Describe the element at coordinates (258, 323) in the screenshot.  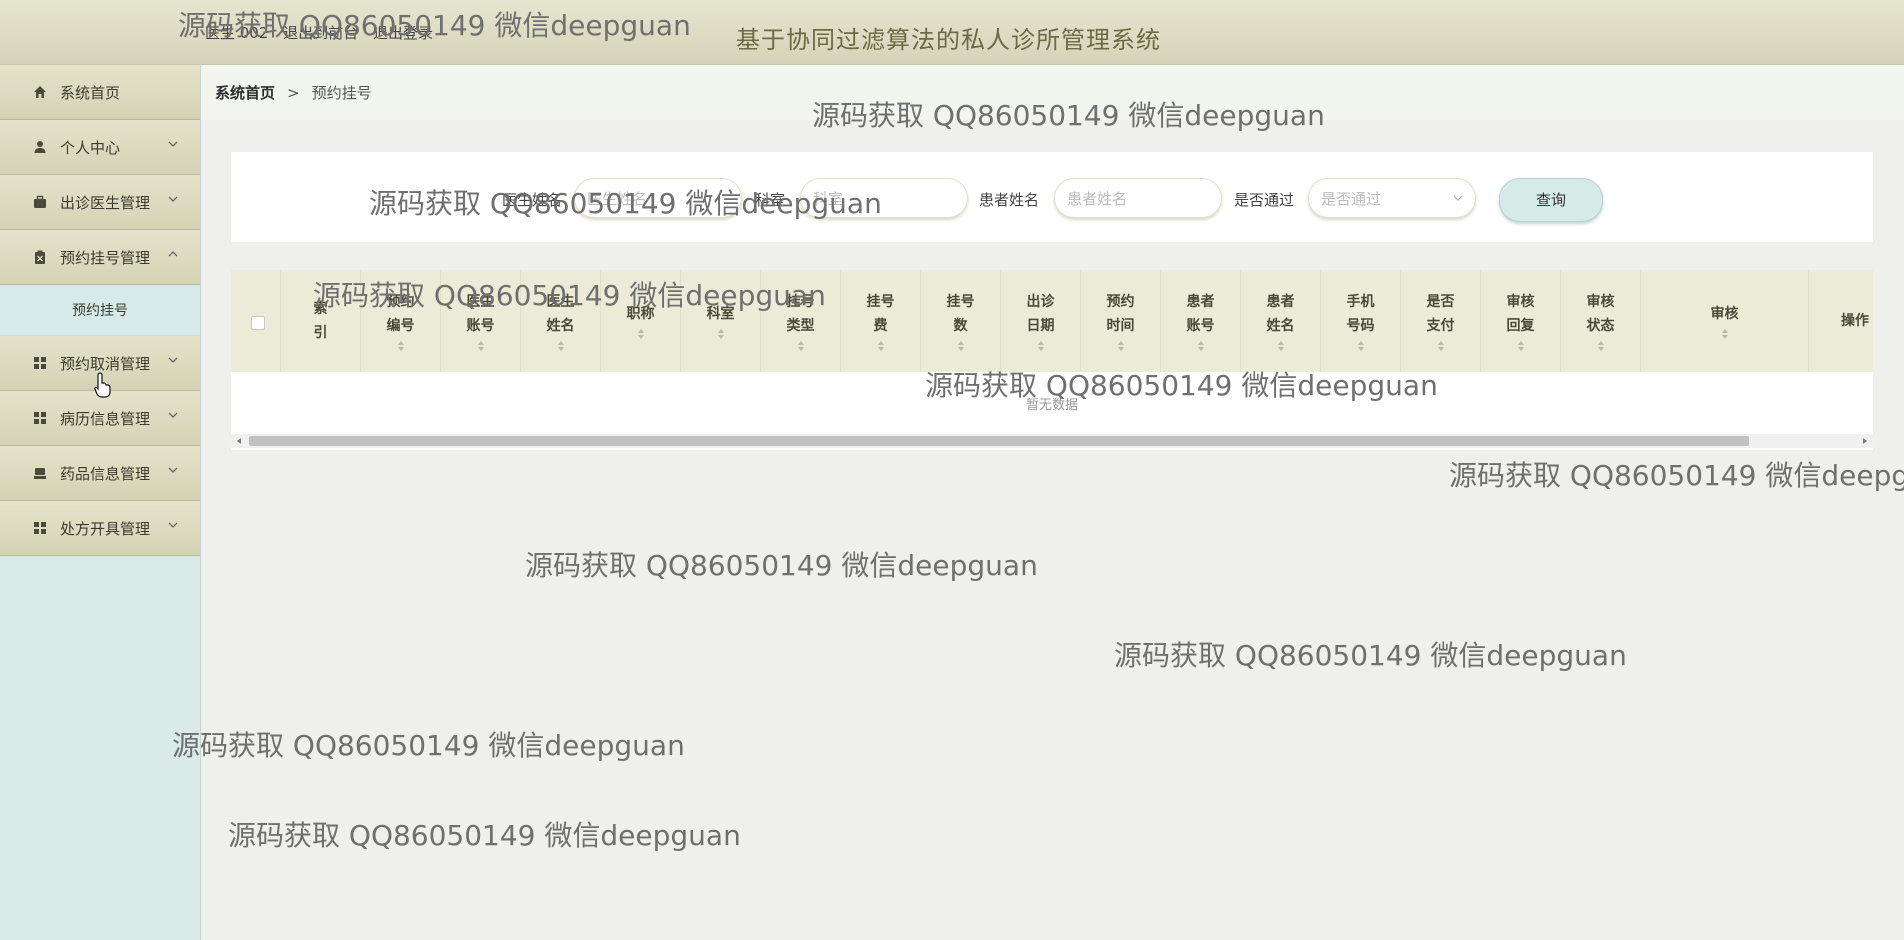
I see `select-all-checkbox` at that location.